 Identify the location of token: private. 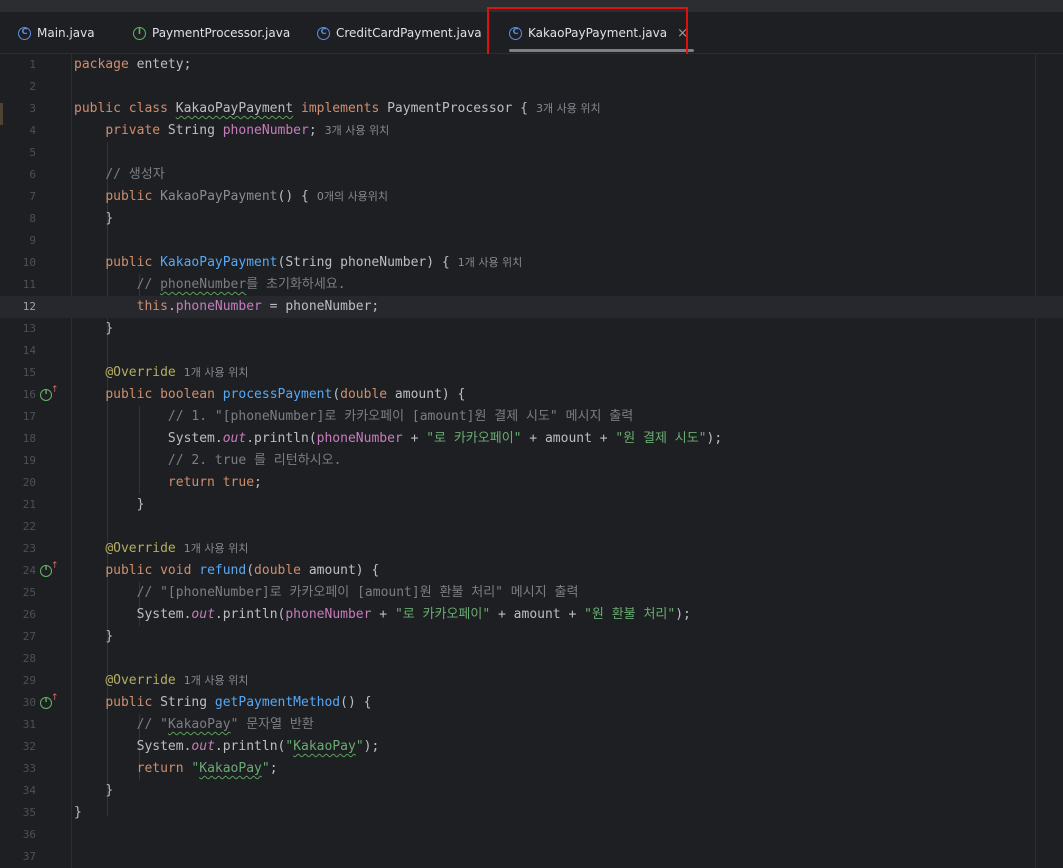
(133, 130).